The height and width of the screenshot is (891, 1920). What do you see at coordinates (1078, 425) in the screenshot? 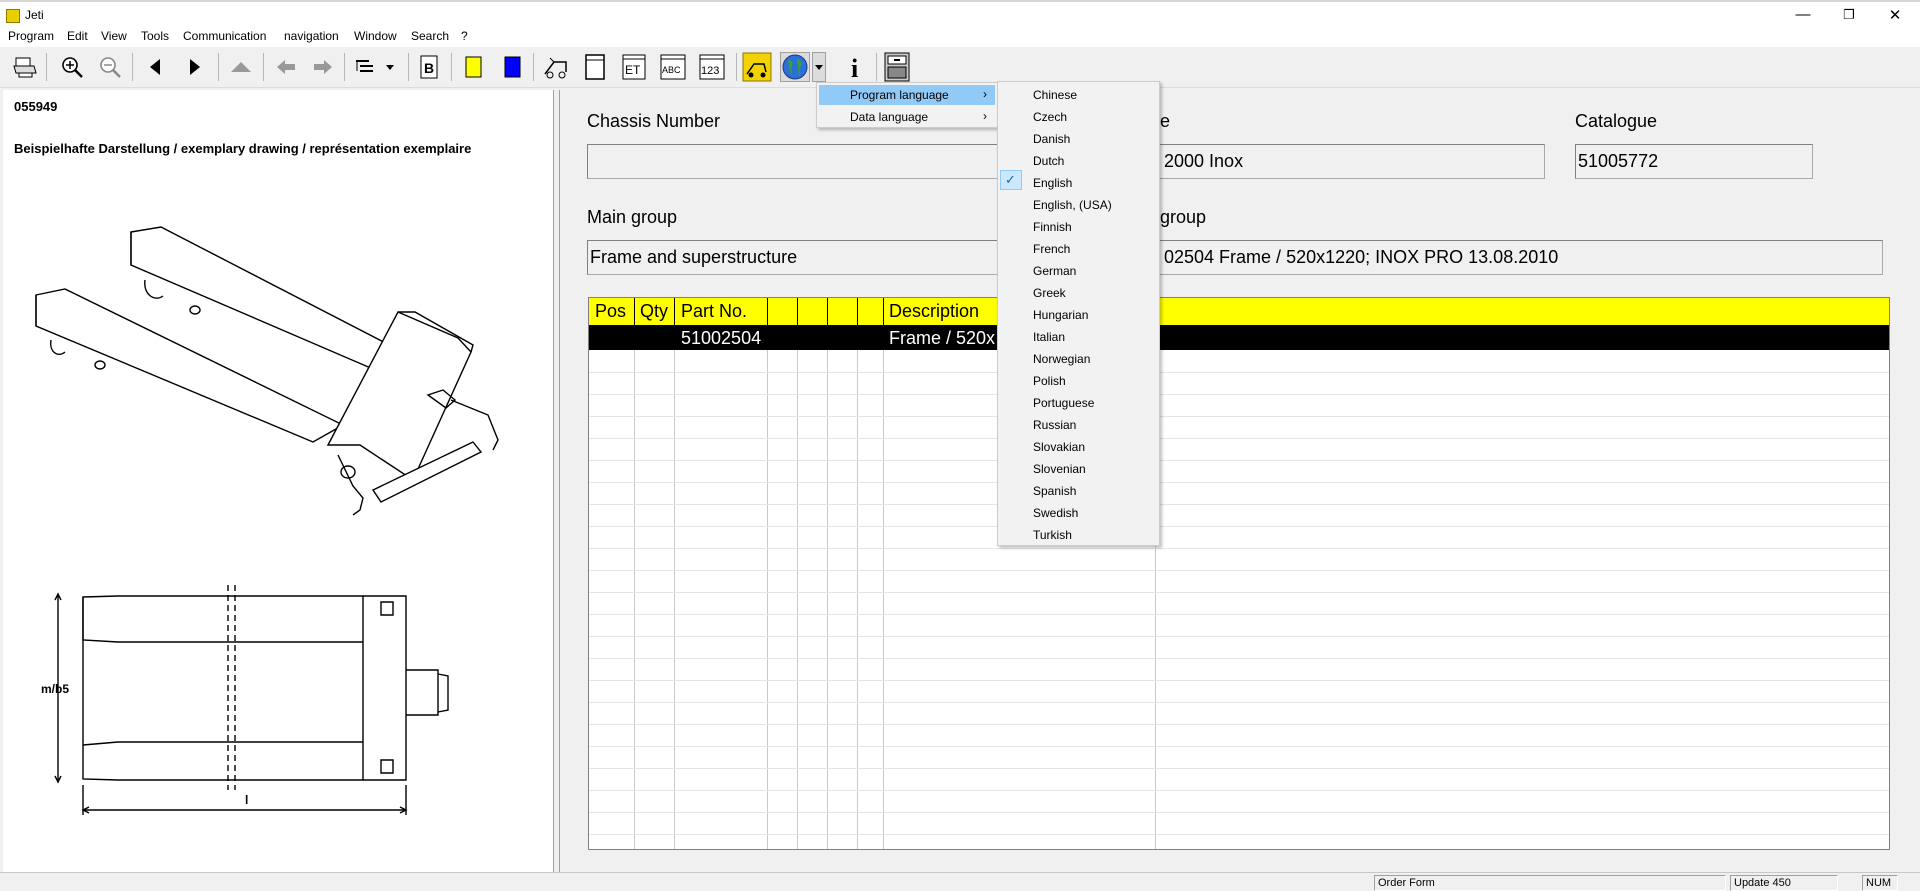
I see `language-item-russian: Russian` at bounding box center [1078, 425].